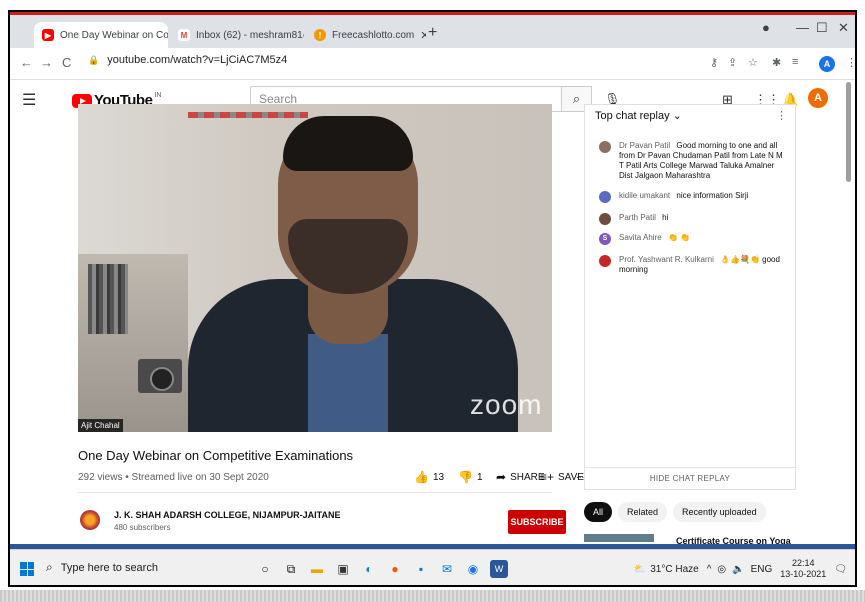  I want to click on presenter-name-tag: Ajit Chahal, so click(100, 425).